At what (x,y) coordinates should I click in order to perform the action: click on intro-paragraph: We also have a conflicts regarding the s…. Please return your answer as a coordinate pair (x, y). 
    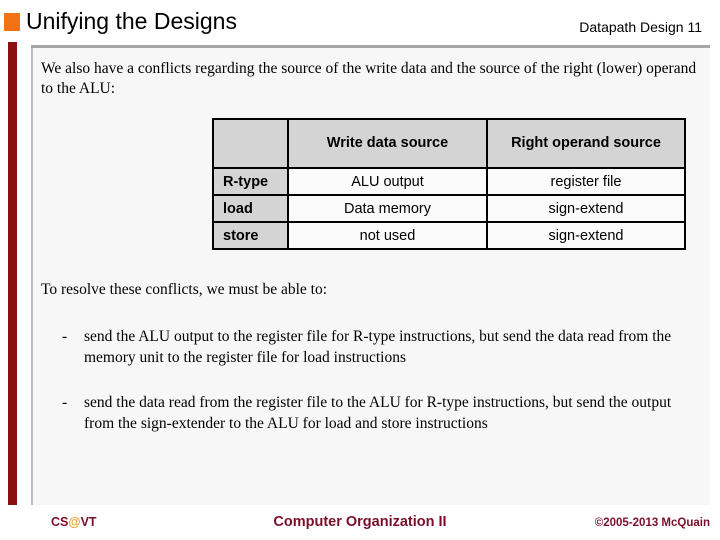
    Looking at the image, I should click on (369, 78).